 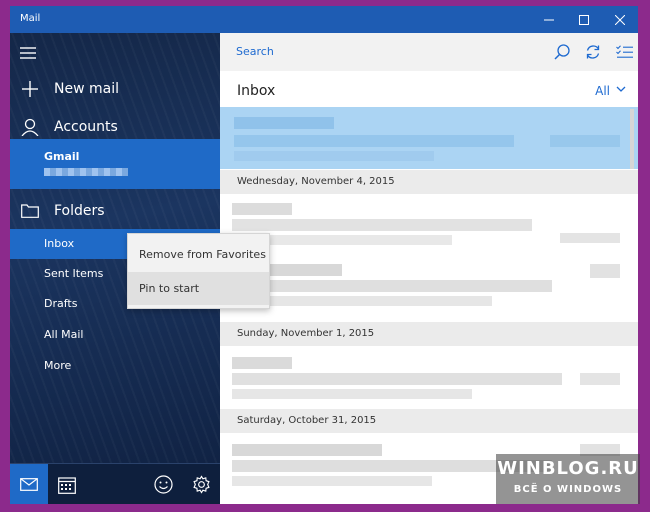 What do you see at coordinates (79, 211) in the screenshot?
I see `folders-label: Folders` at bounding box center [79, 211].